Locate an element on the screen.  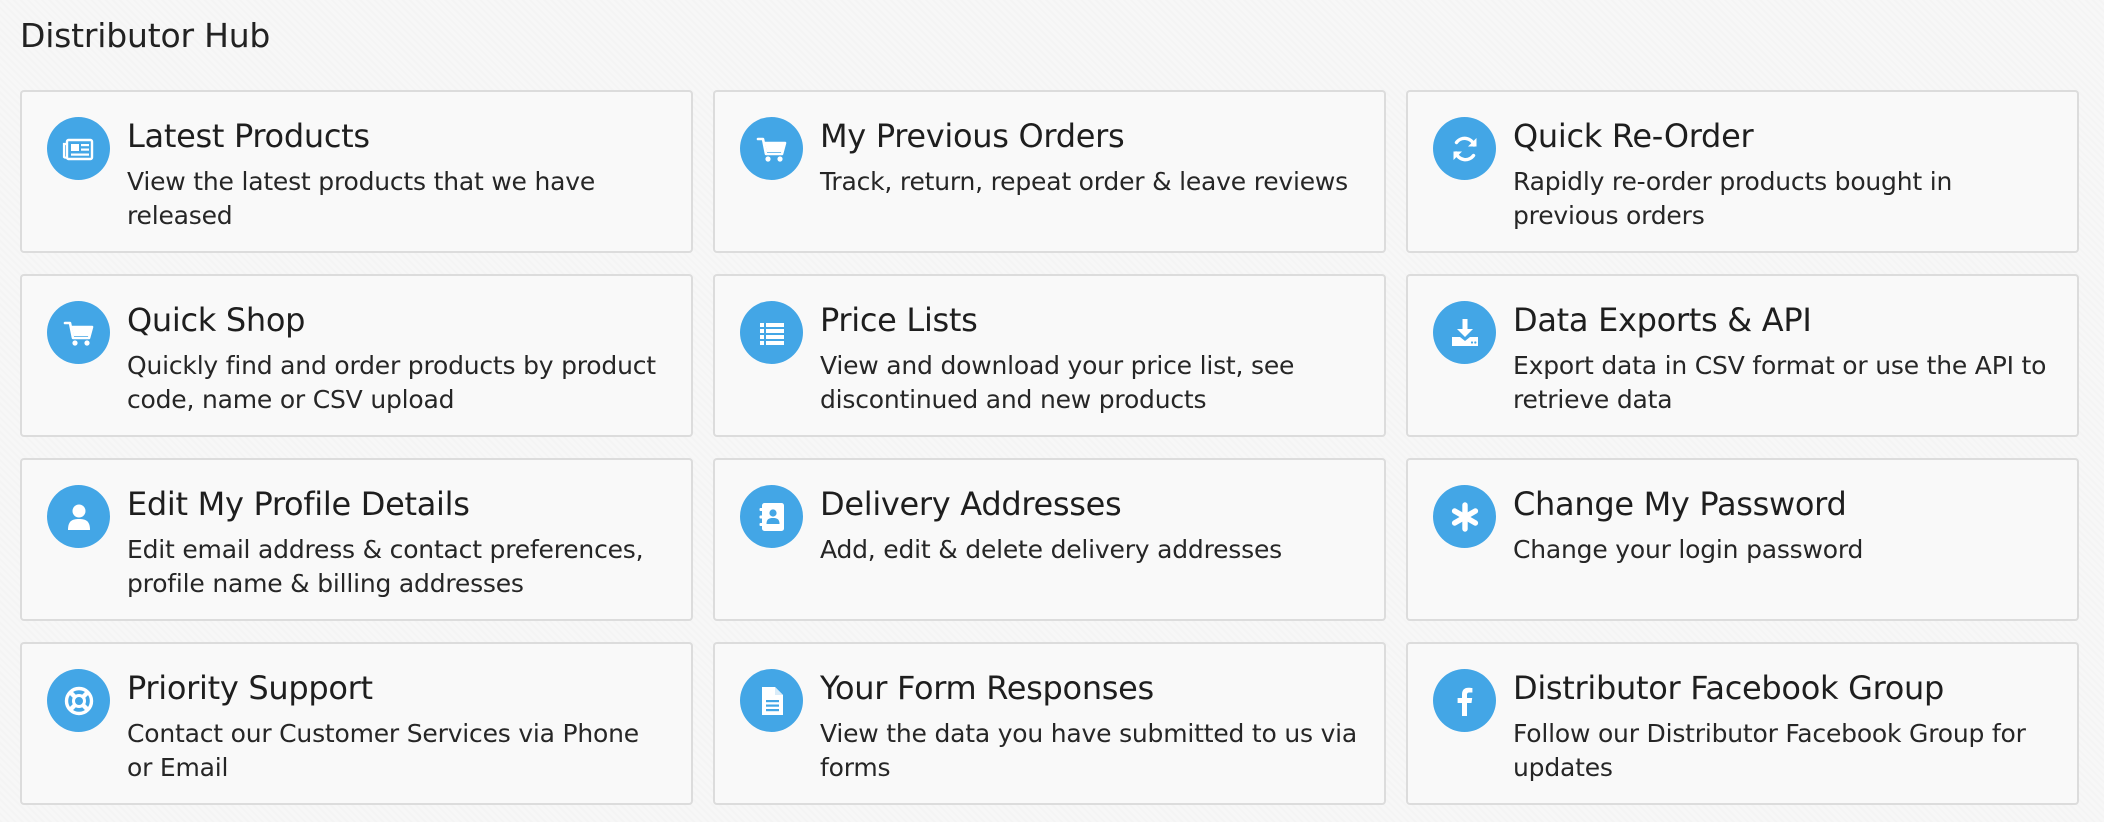
user-icon is located at coordinates (78, 516).